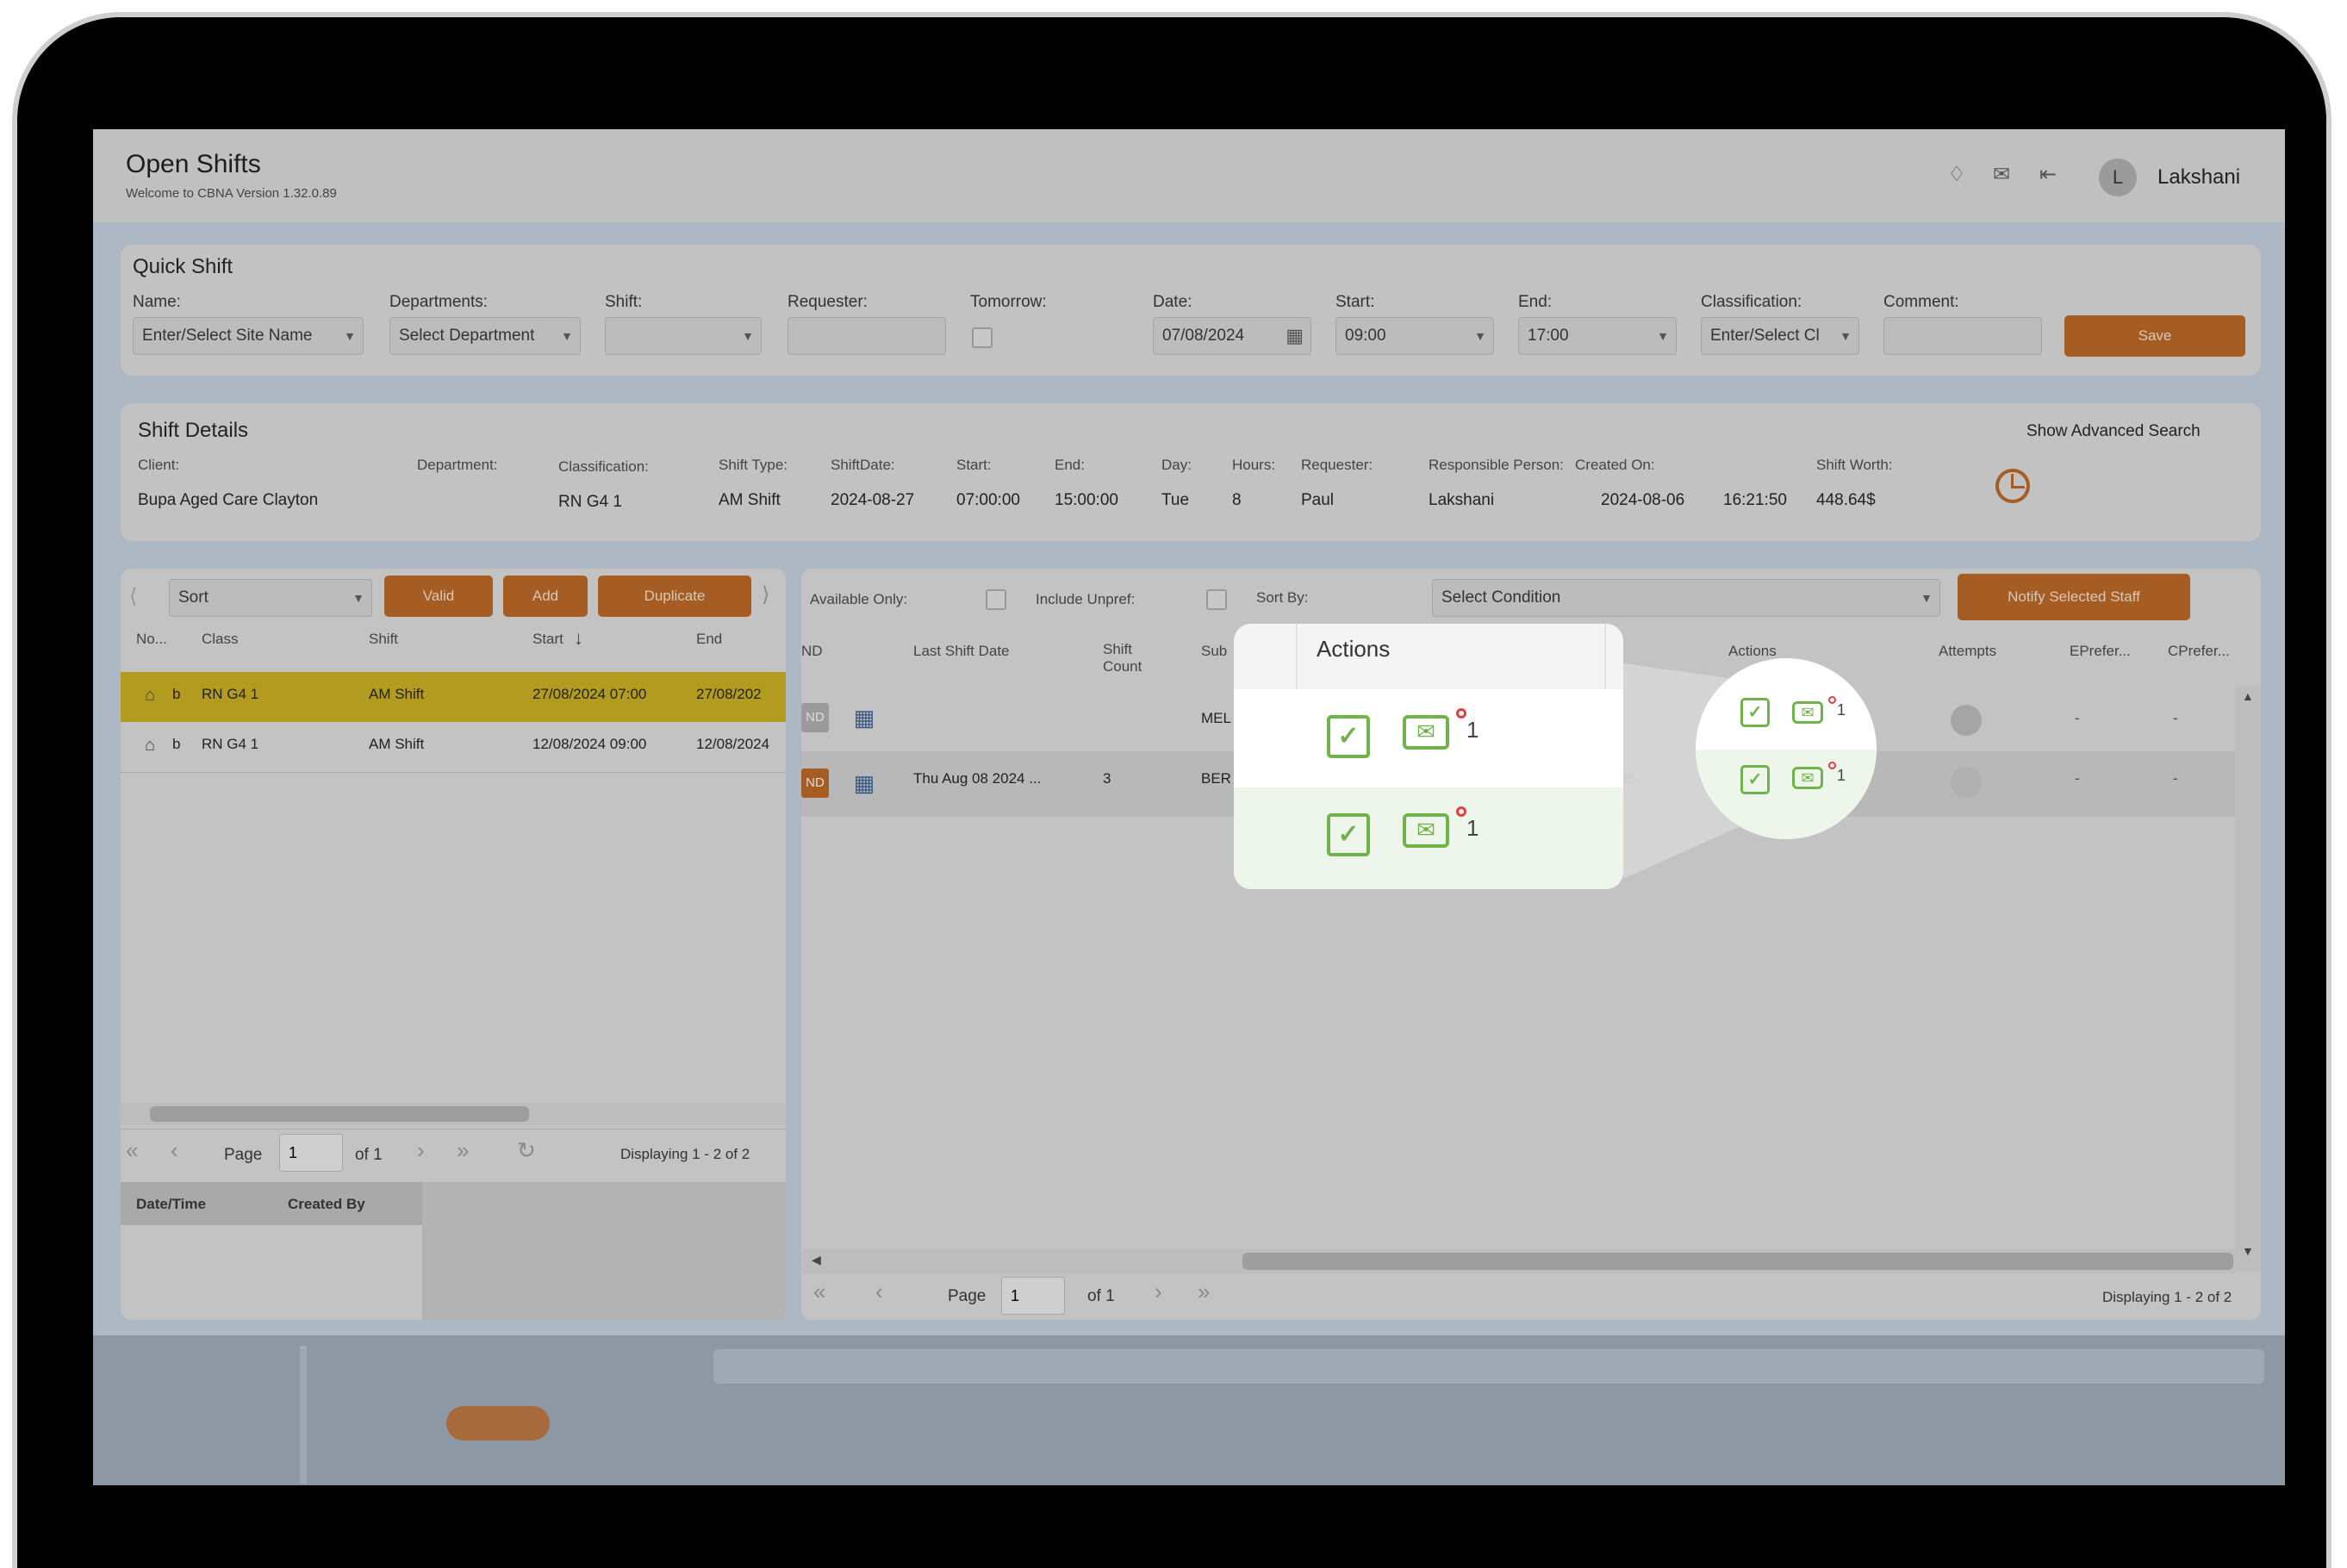 The height and width of the screenshot is (1568, 2347). What do you see at coordinates (1480, 336) in the screenshot?
I see `chevron-down-icon: ▼` at bounding box center [1480, 336].